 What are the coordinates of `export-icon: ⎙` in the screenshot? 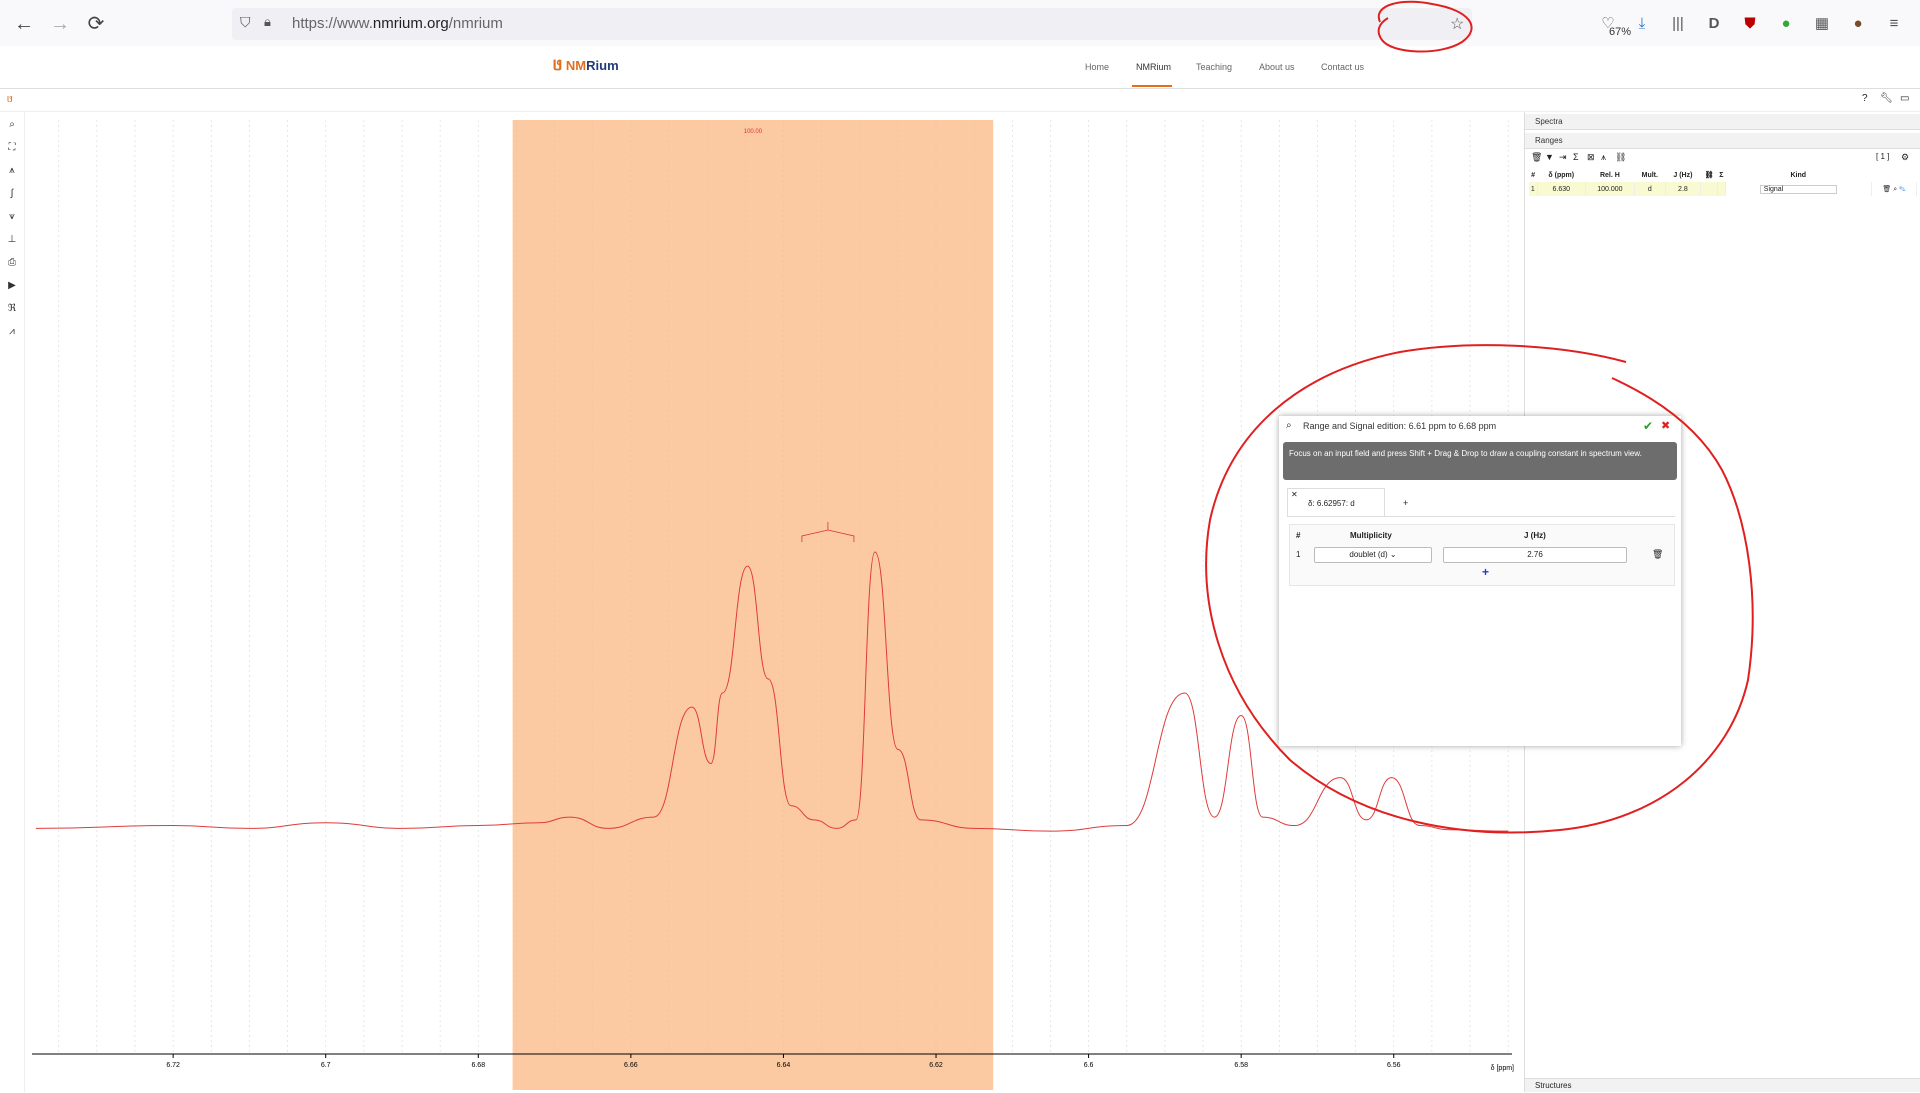 It's located at (12, 263).